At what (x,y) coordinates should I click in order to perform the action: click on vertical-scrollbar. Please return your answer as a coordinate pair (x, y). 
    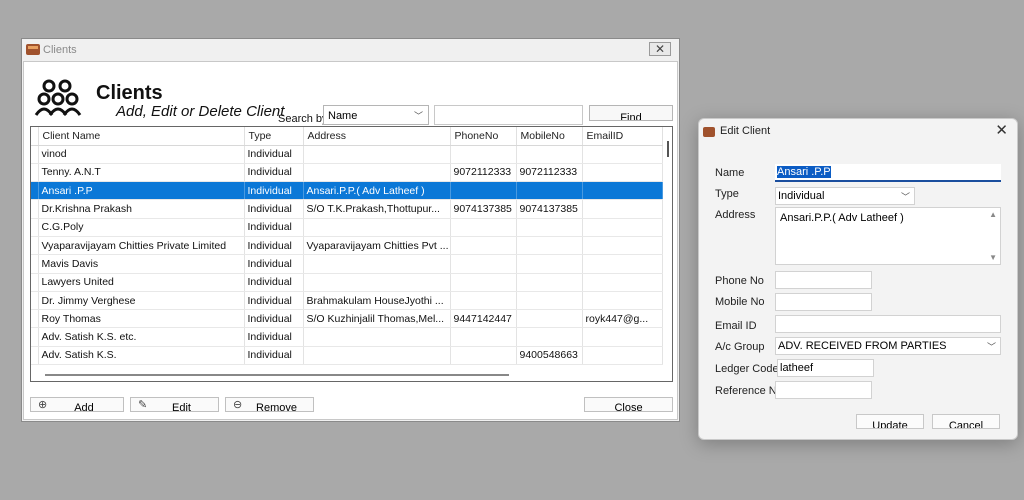
    Looking at the image, I should click on (668, 254).